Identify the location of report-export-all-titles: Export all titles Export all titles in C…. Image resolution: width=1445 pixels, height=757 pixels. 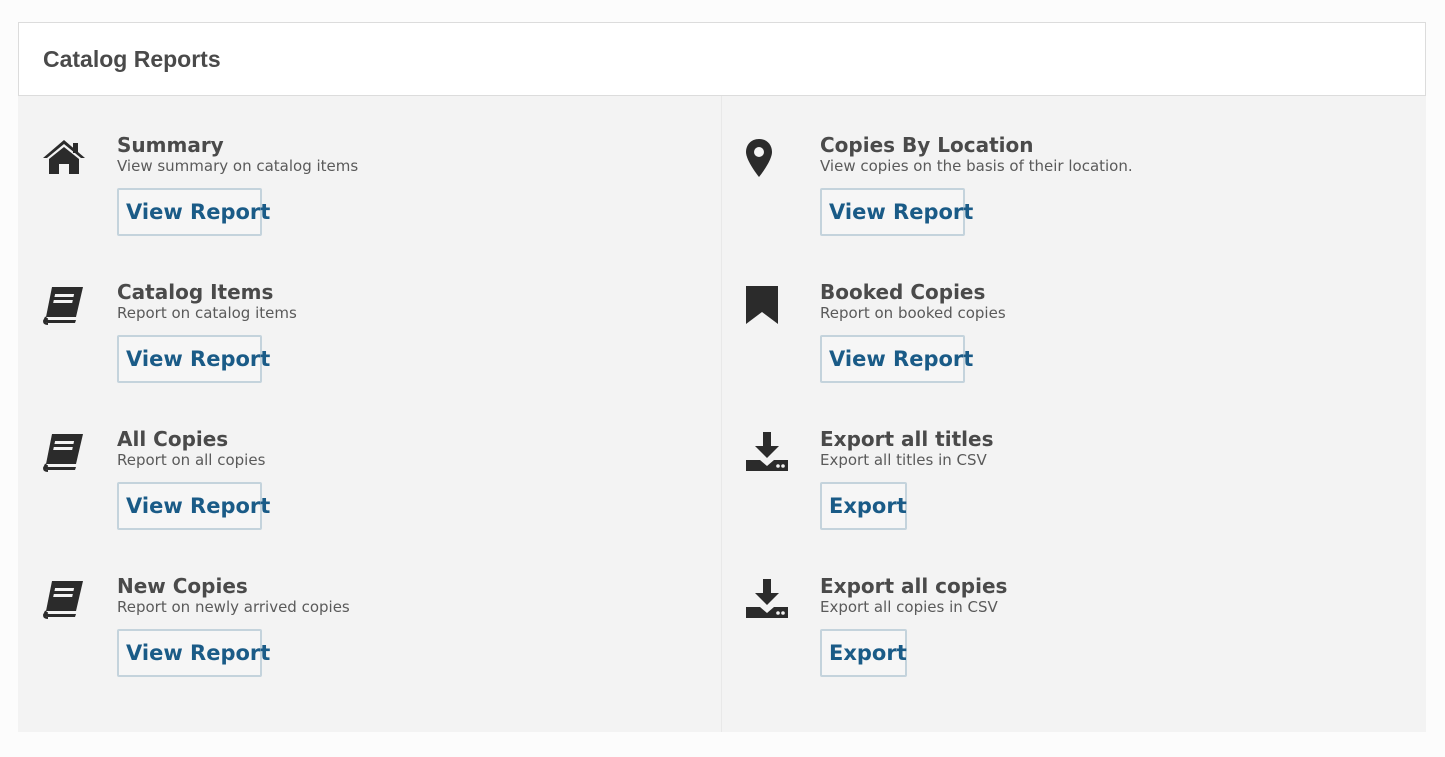
(1055, 494).